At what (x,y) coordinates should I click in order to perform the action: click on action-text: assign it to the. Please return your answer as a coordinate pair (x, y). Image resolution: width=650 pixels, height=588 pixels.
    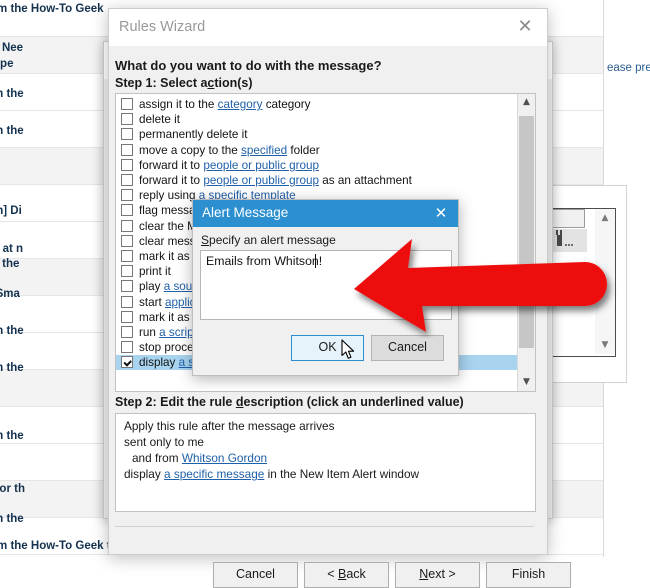
    Looking at the image, I should click on (178, 104).